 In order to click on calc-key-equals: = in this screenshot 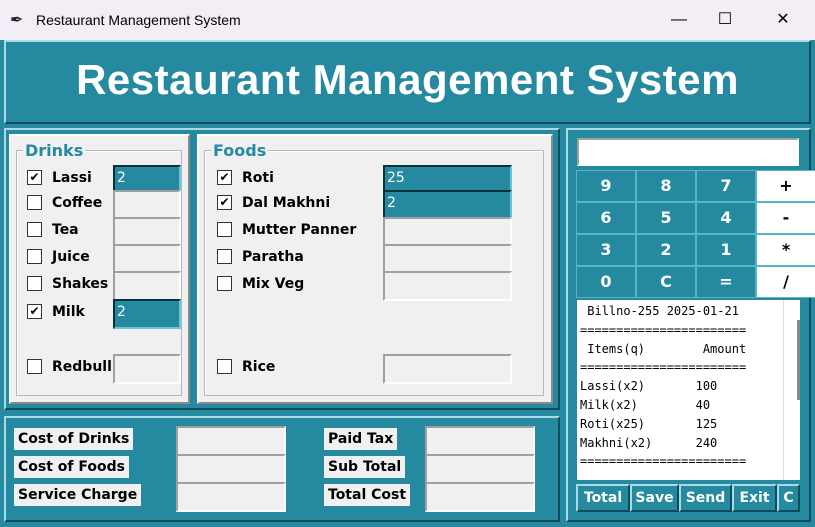, I will do `click(726, 282)`.